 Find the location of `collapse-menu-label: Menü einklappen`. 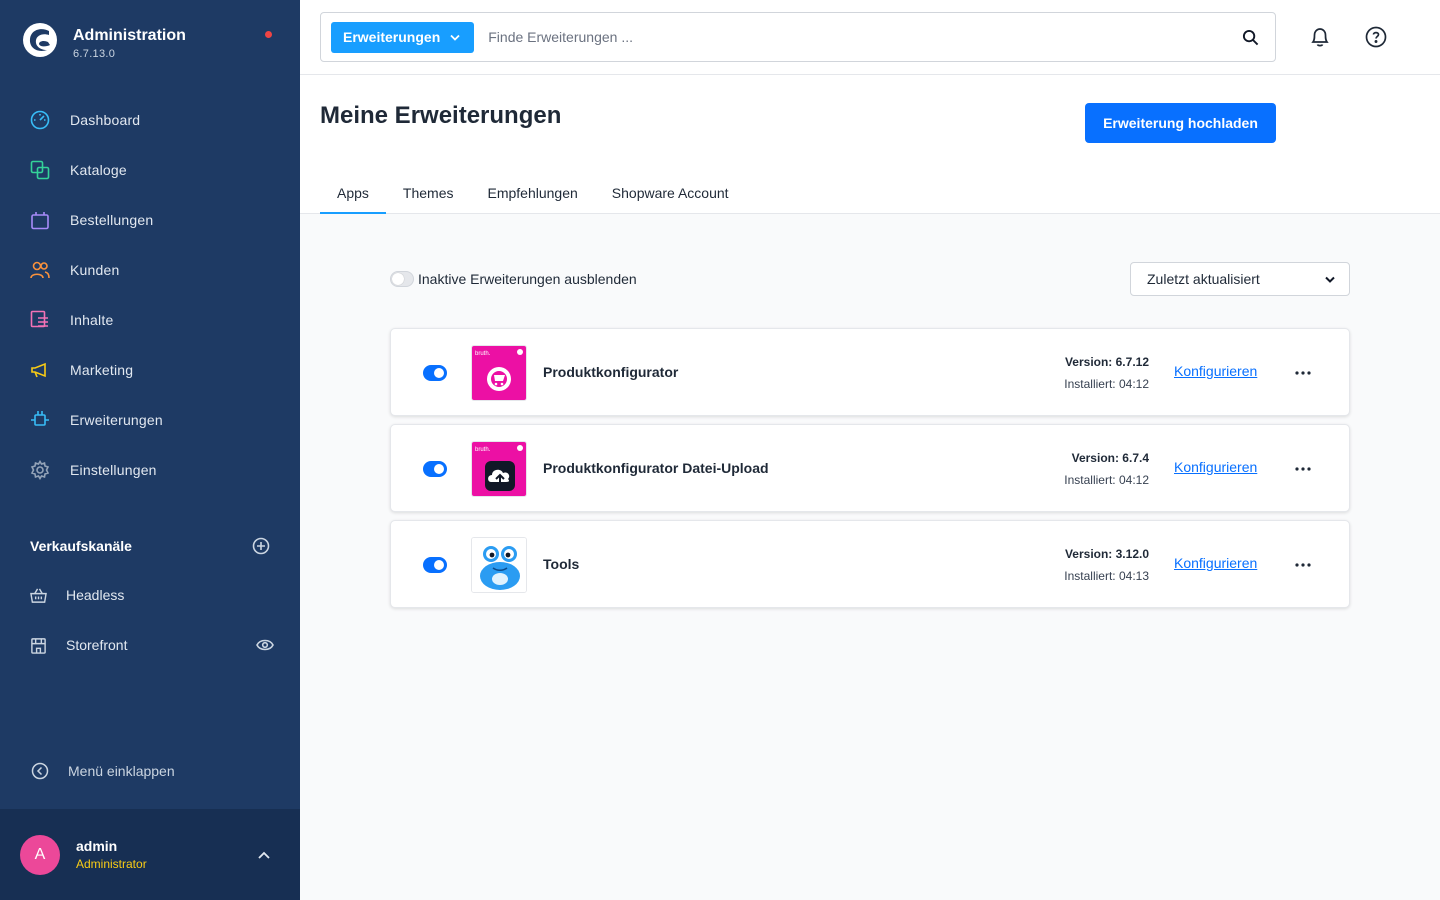

collapse-menu-label: Menü einklappen is located at coordinates (121, 771).